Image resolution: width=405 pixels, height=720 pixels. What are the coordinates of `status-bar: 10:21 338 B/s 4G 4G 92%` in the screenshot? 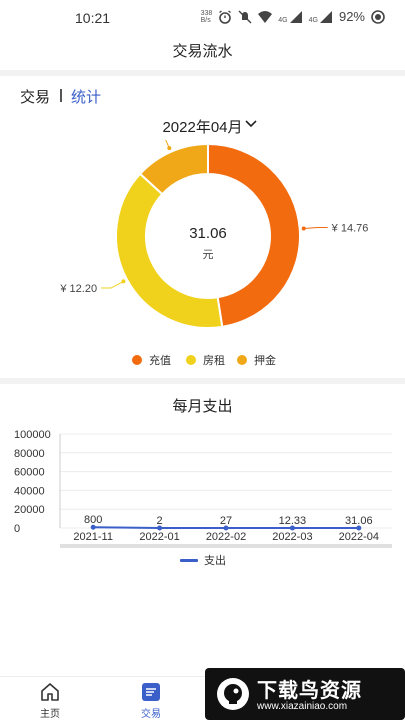 It's located at (202, 18).